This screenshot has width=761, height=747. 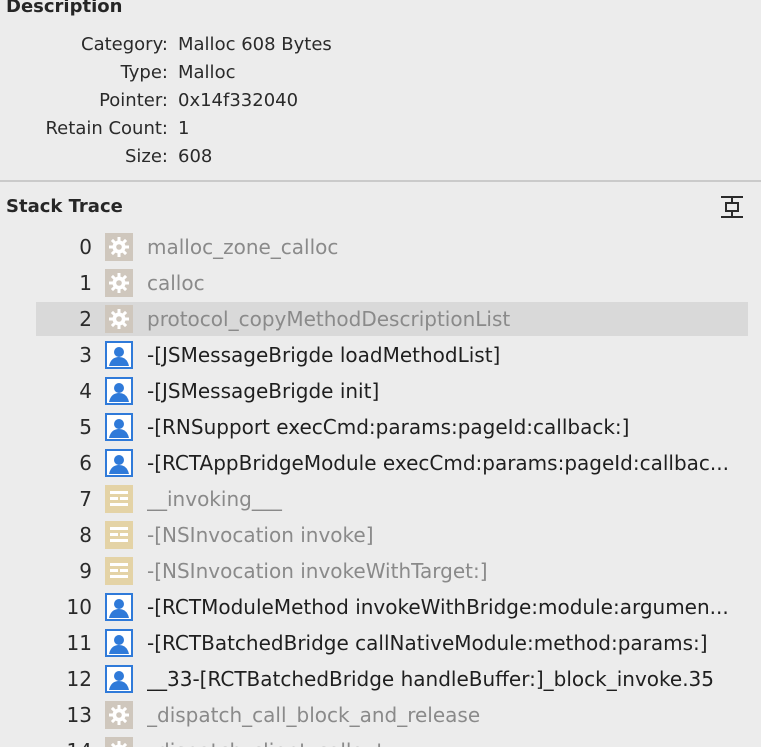 I want to click on description-row: Pointer: 0x14f332040, so click(x=210, y=101).